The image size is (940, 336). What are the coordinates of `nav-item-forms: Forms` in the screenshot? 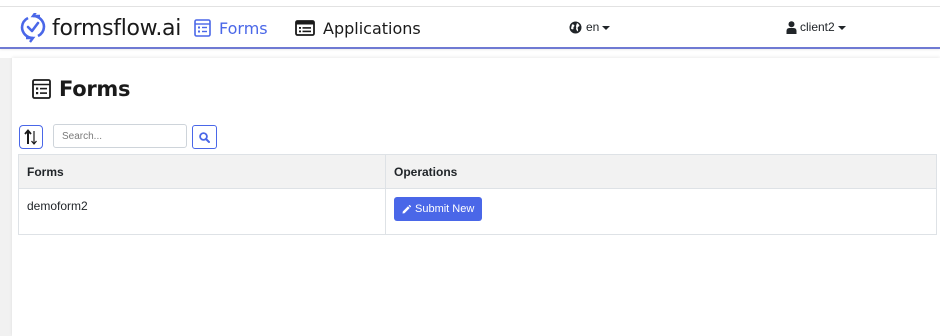 It's located at (231, 28).